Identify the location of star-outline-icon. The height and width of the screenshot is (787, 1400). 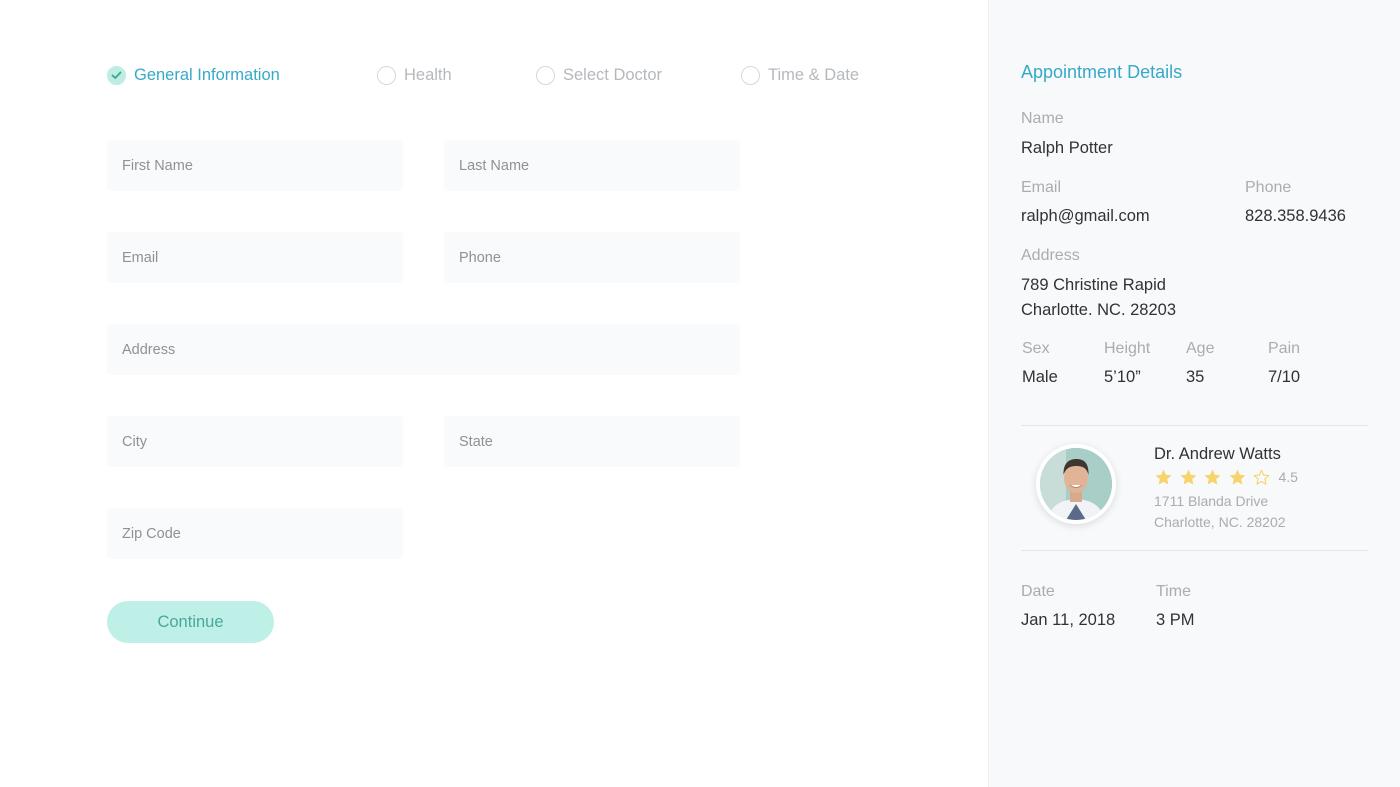
(1261, 477).